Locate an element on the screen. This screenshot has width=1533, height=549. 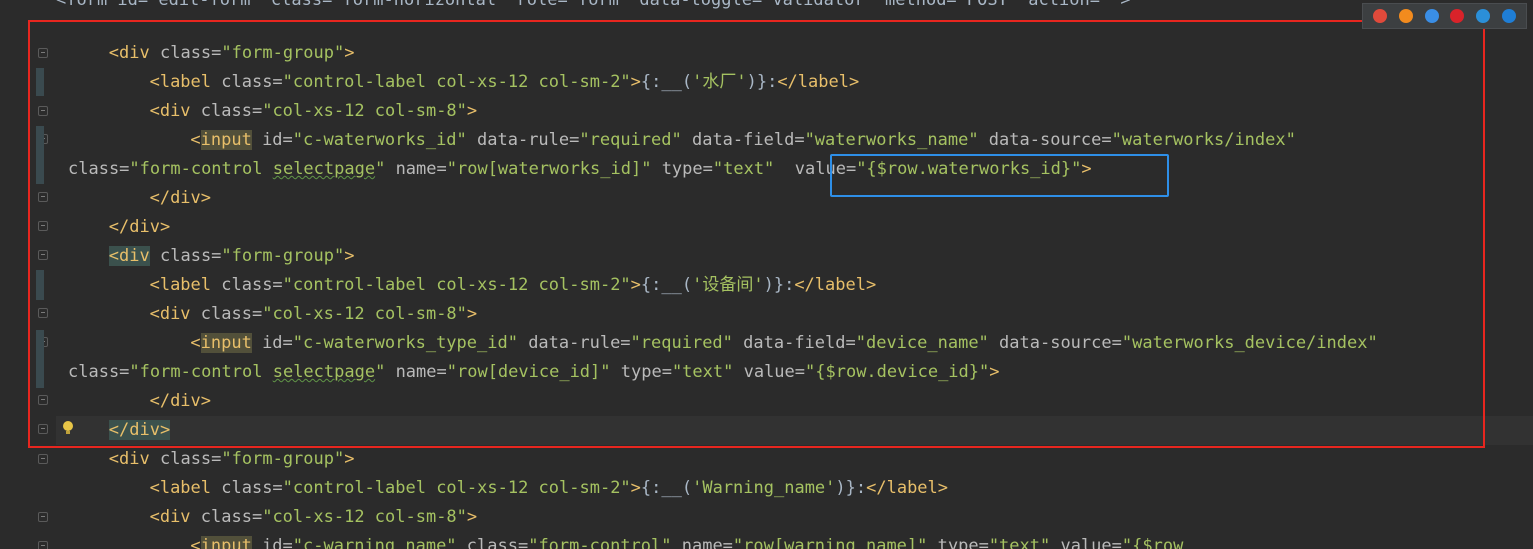
edge-icon is located at coordinates (1509, 16).